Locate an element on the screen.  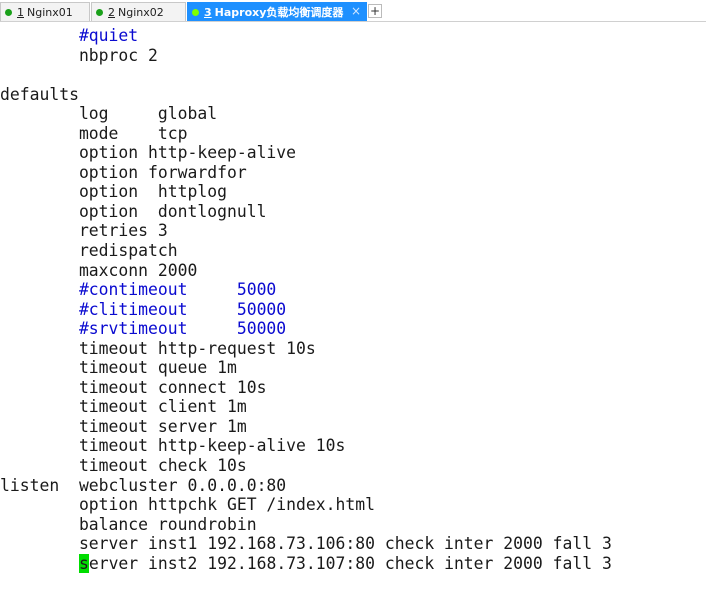
terminal-line: timeout server 1m is located at coordinates (123, 426).